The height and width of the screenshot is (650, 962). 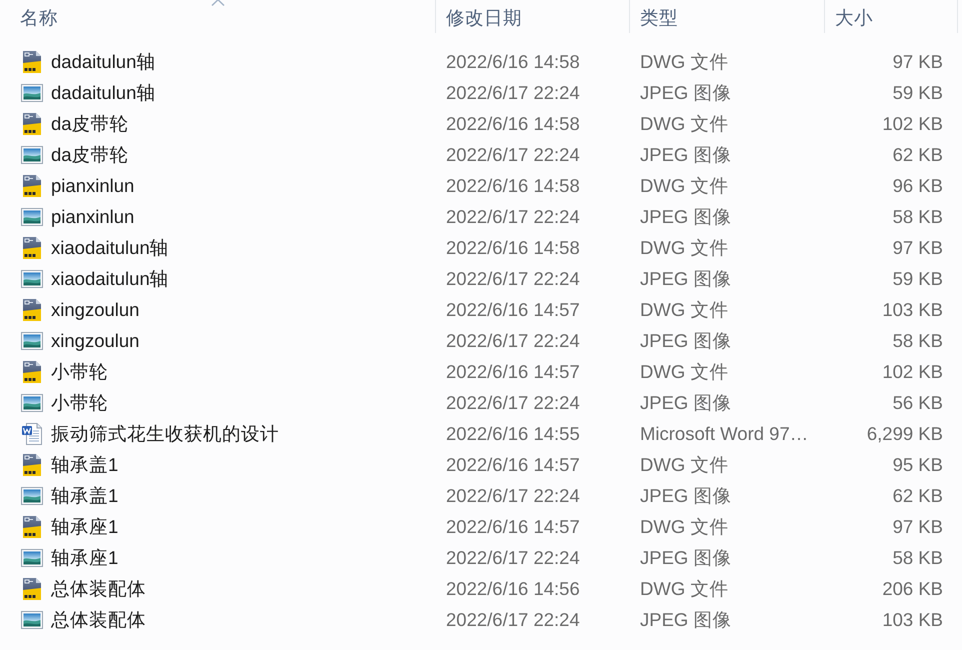 What do you see at coordinates (218, 16) in the screenshot?
I see `column-header: 名称` at bounding box center [218, 16].